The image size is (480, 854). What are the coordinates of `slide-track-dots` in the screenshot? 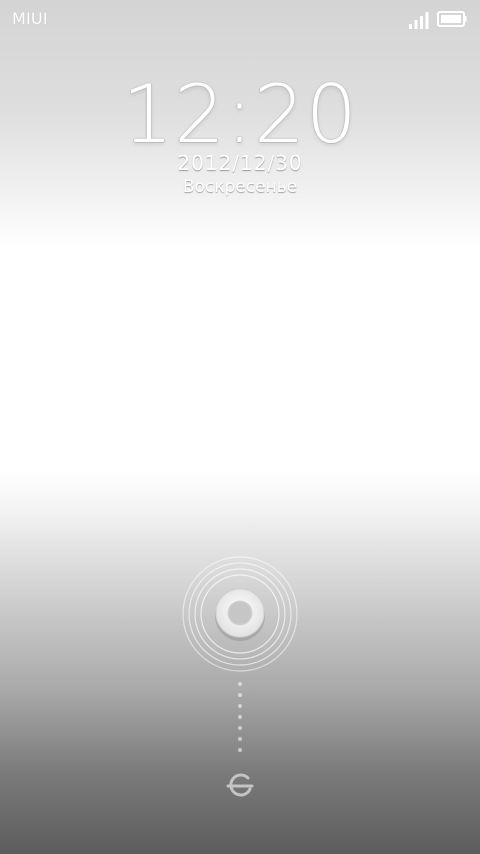 It's located at (240, 717).